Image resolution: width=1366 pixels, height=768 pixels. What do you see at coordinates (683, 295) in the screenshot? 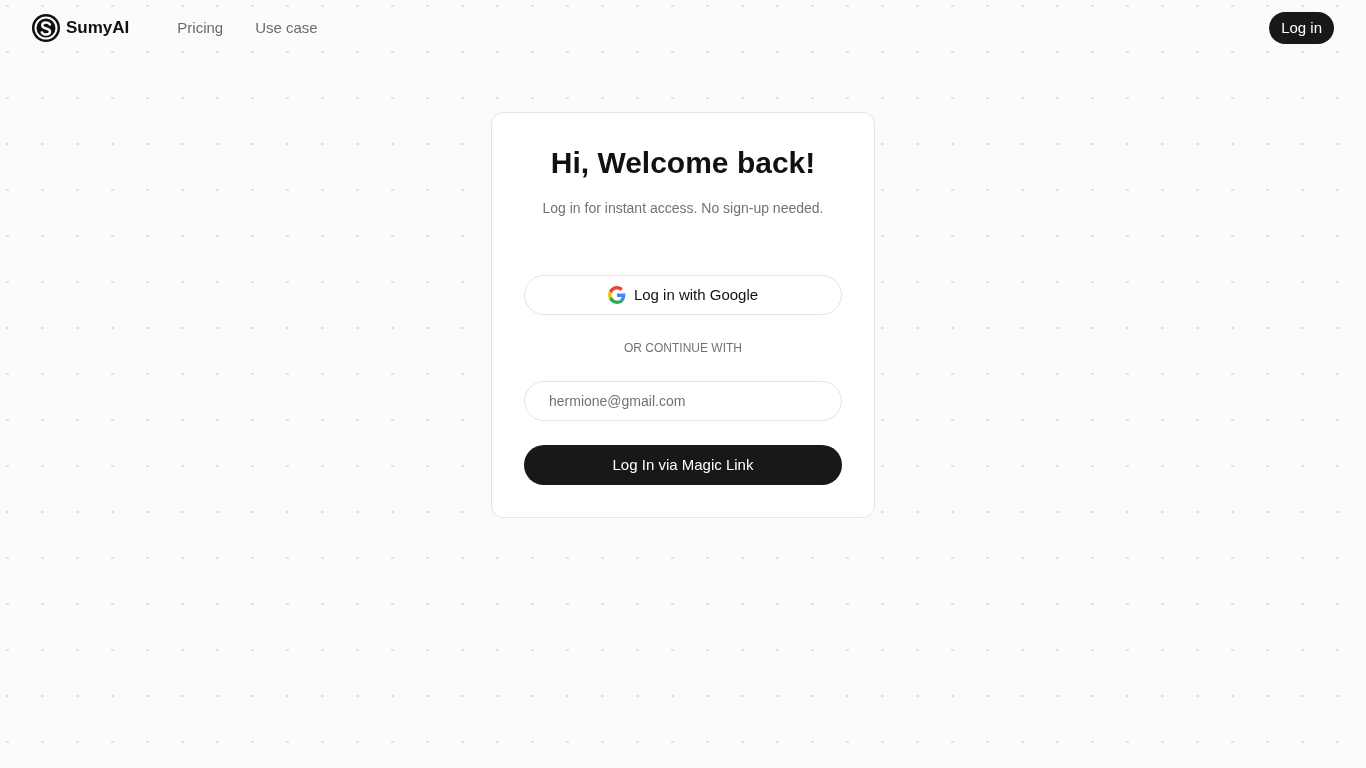
I see `google-login-button: Log in with Google` at bounding box center [683, 295].